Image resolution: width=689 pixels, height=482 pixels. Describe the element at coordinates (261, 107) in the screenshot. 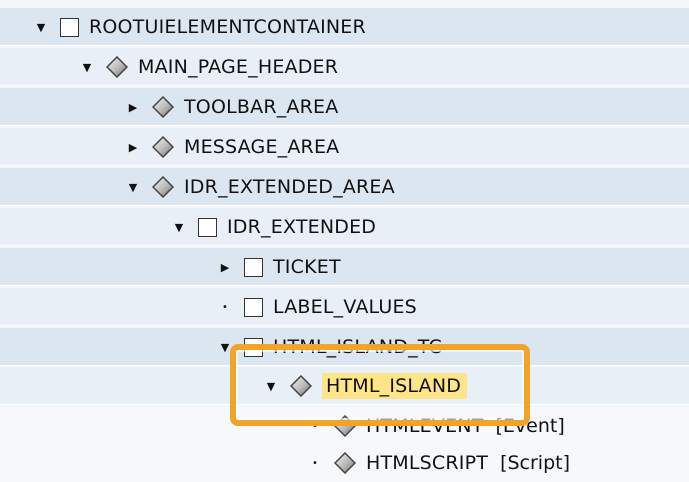

I see `tree-node-label: TOOLBAR_AREA` at that location.